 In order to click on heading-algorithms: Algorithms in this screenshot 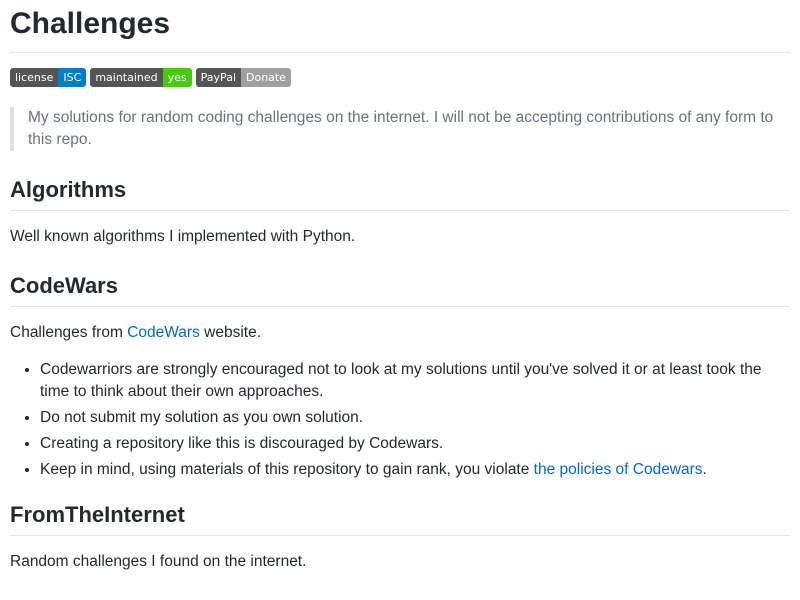, I will do `click(400, 193)`.